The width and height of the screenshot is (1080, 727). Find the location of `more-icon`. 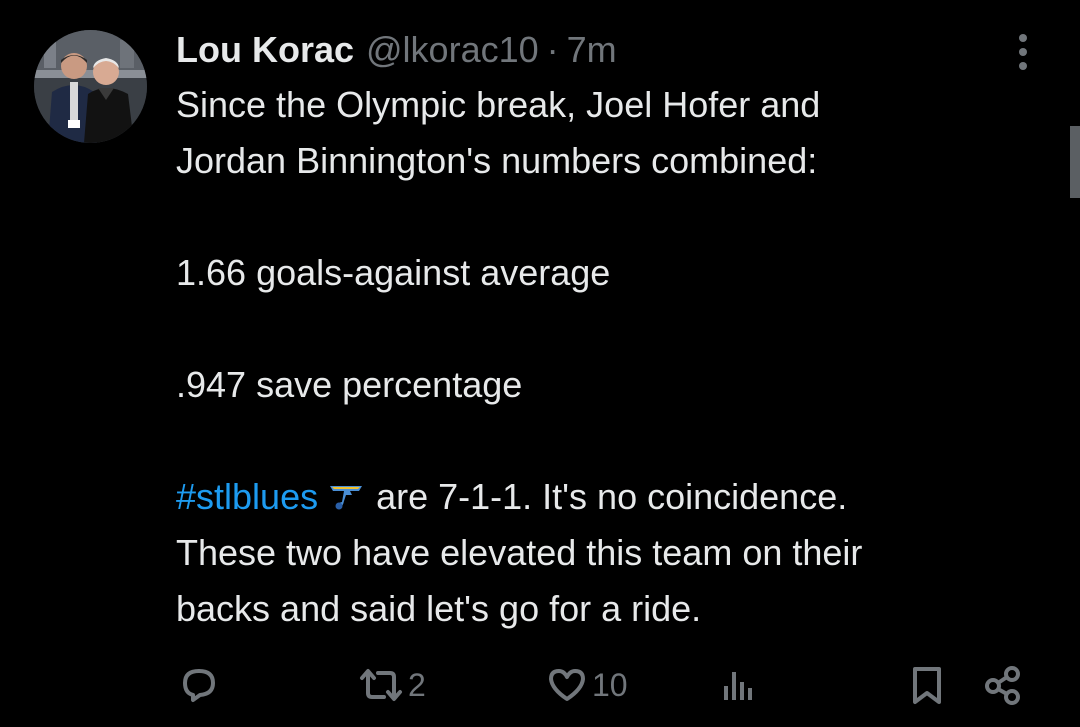

more-icon is located at coordinates (1023, 52).